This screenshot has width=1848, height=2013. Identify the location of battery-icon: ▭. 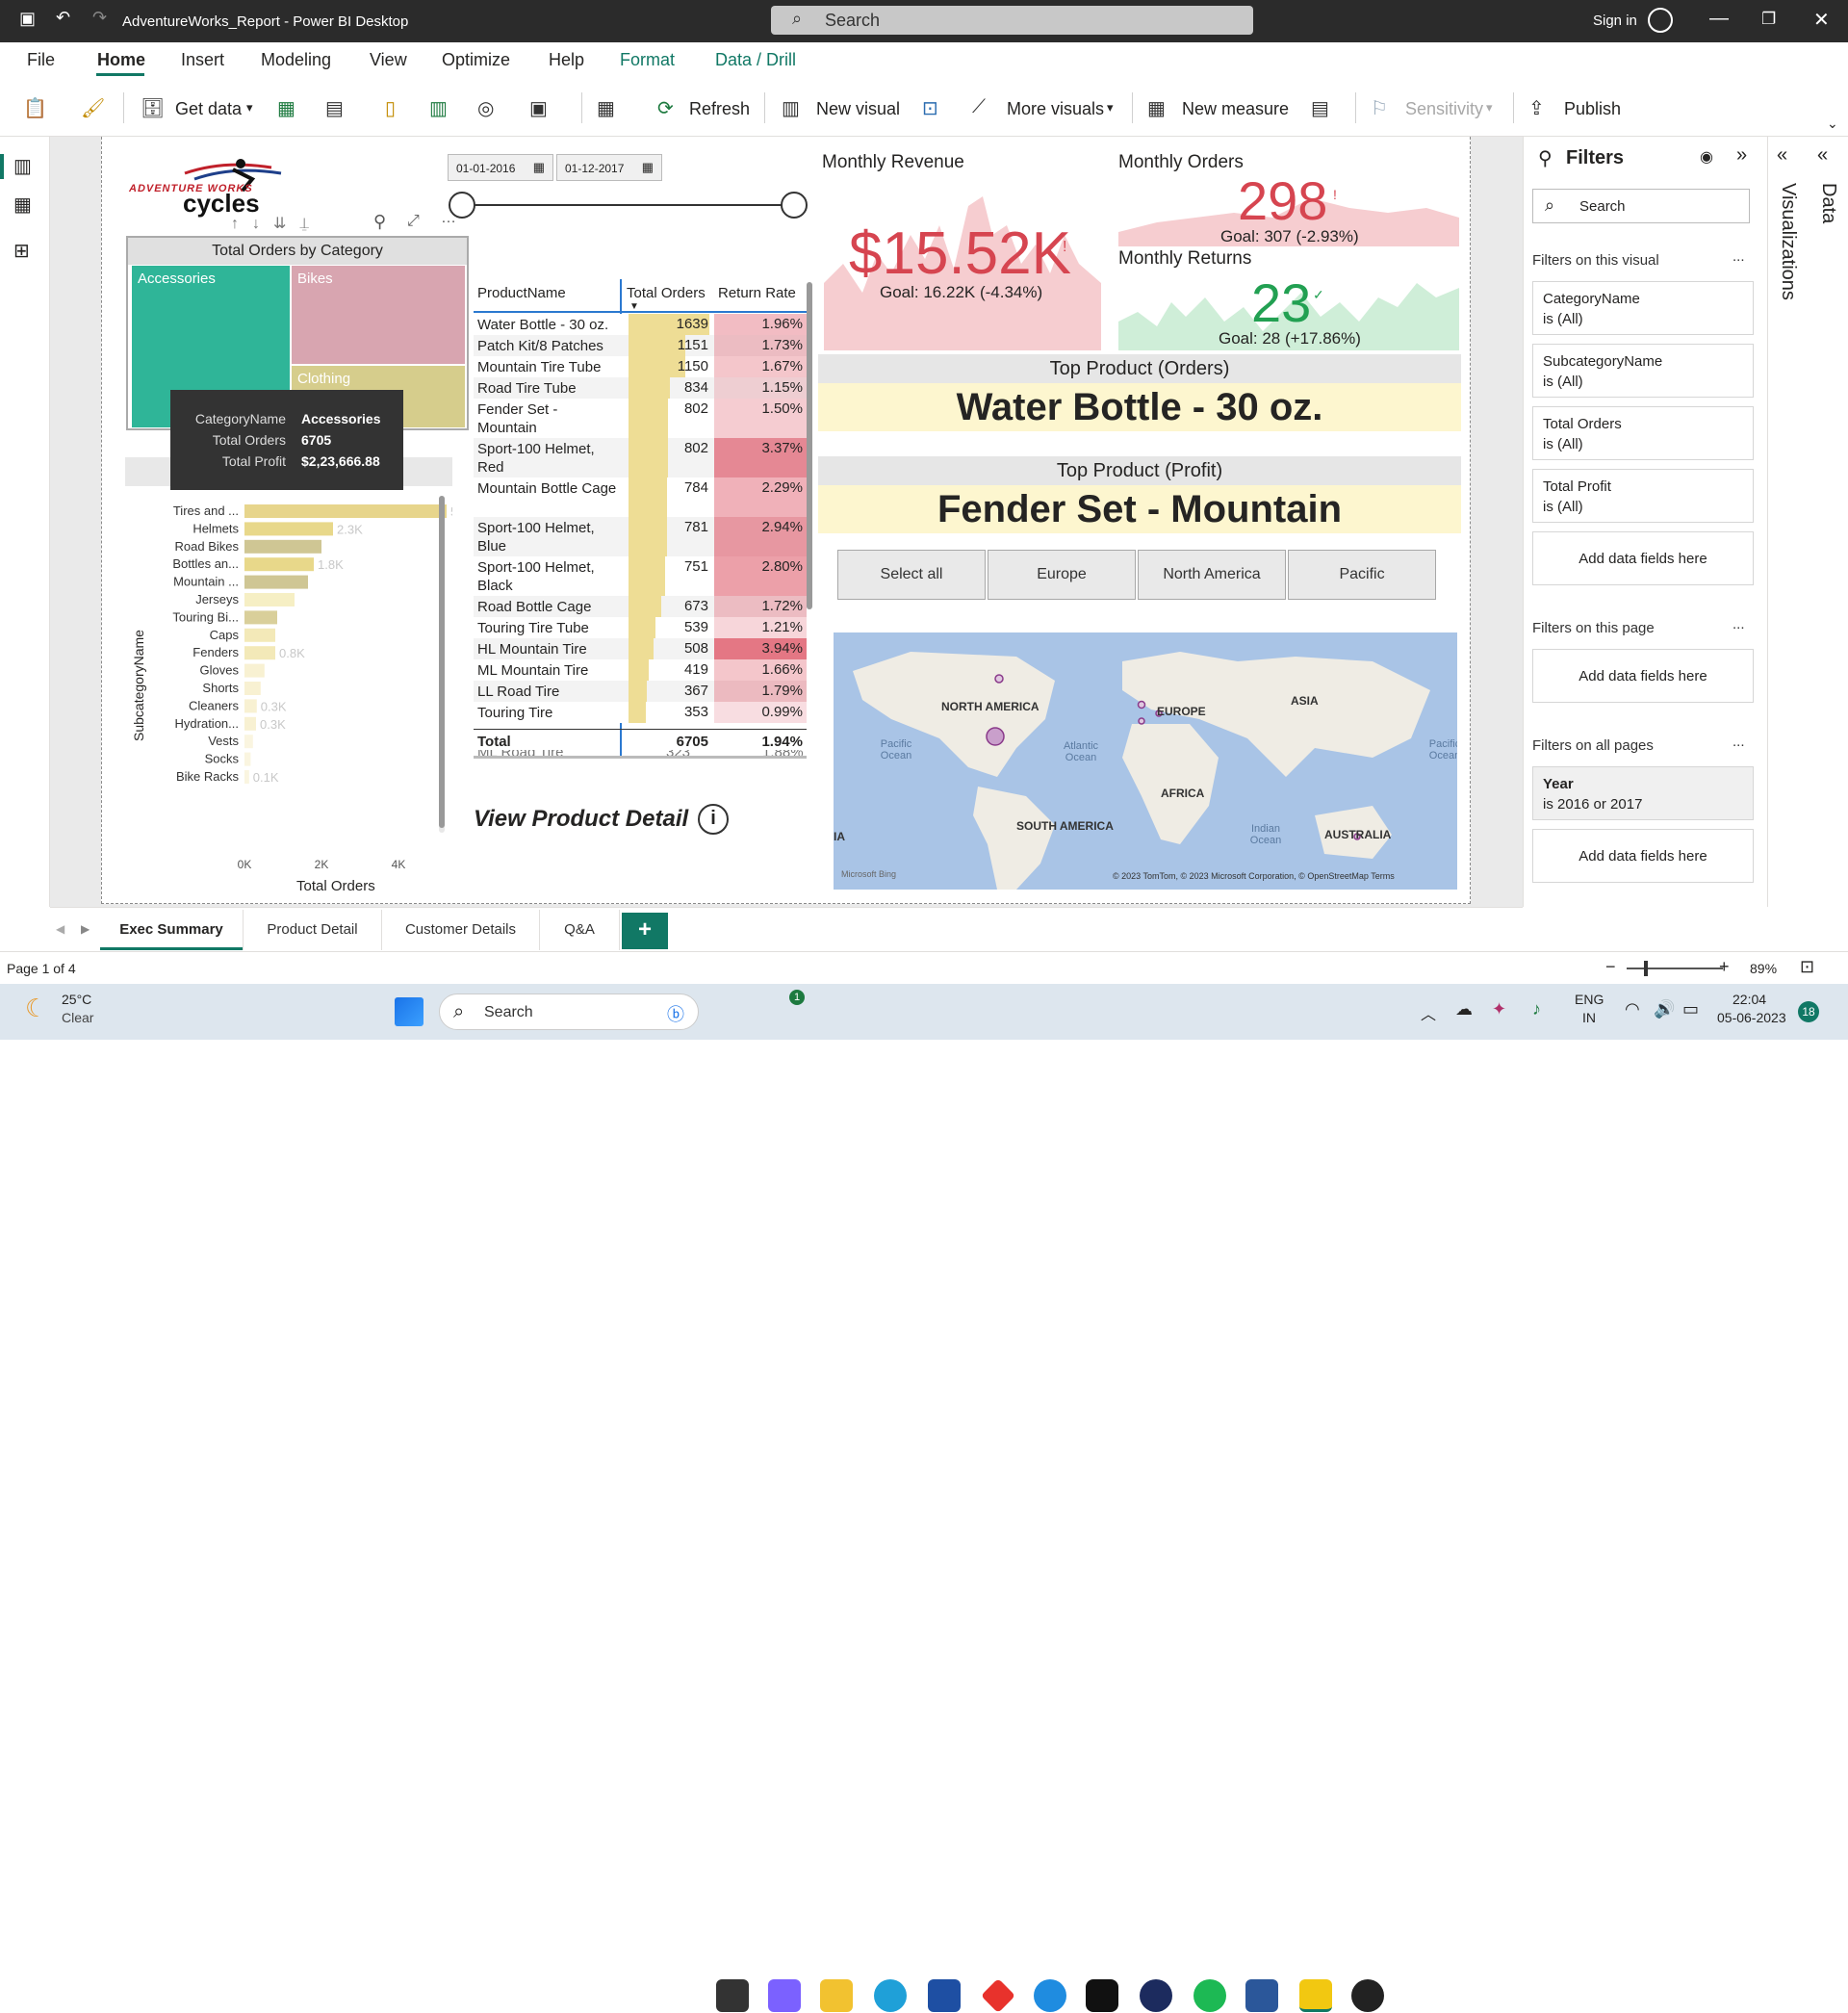
(1690, 1009).